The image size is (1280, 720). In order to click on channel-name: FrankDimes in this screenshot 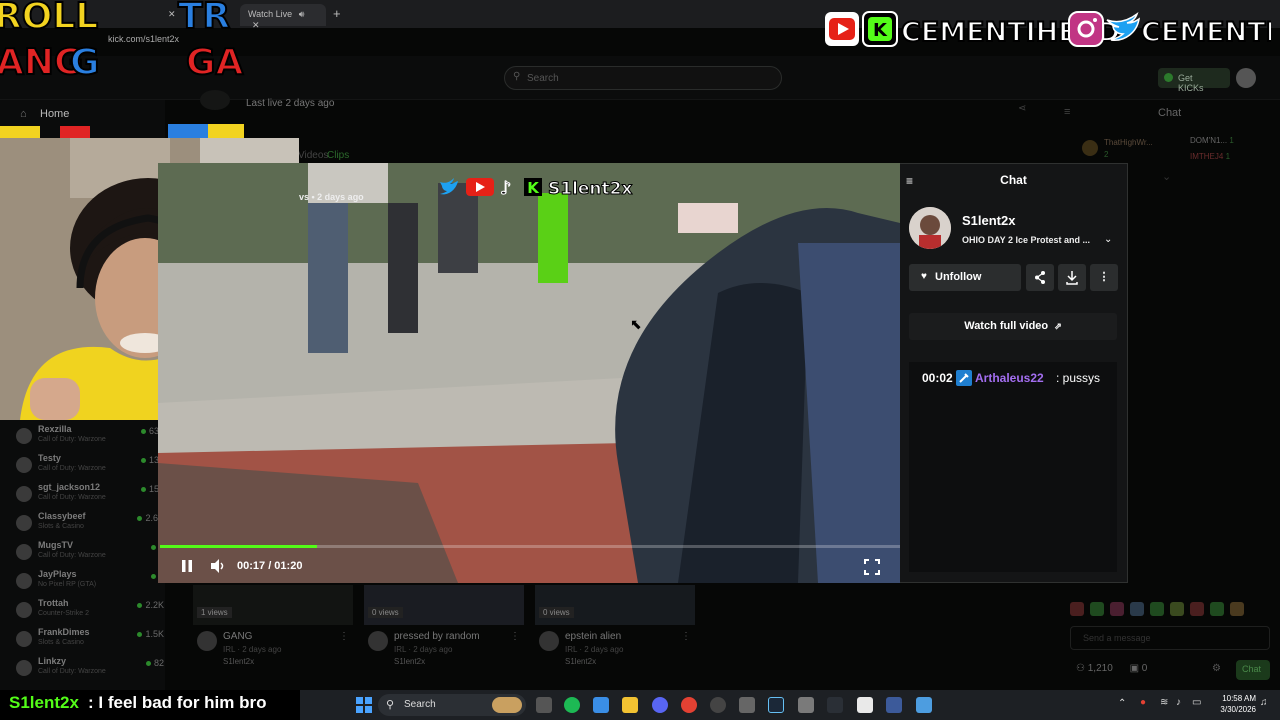, I will do `click(64, 632)`.